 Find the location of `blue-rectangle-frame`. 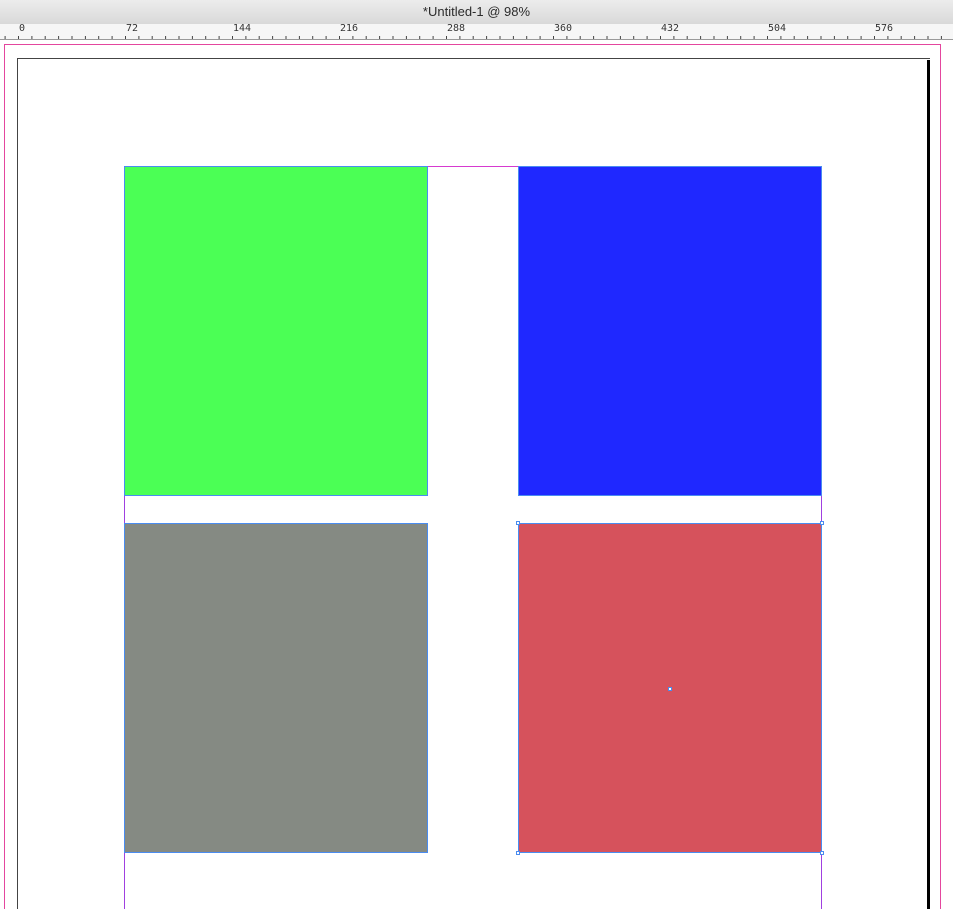

blue-rectangle-frame is located at coordinates (670, 331).